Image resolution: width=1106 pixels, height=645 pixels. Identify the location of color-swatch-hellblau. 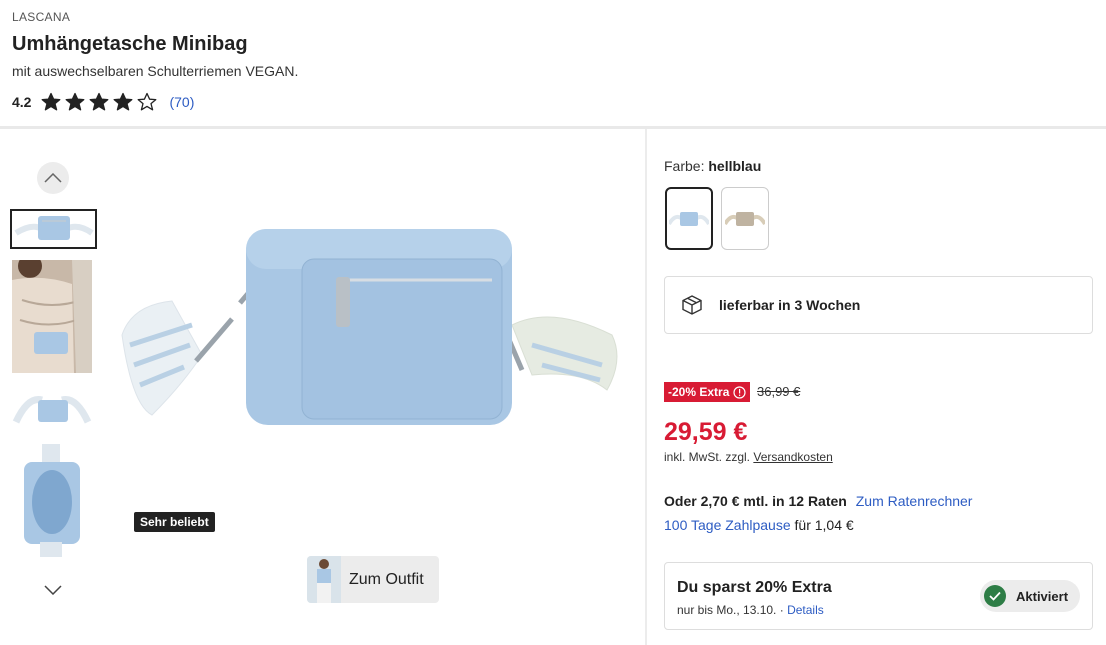
(689, 218).